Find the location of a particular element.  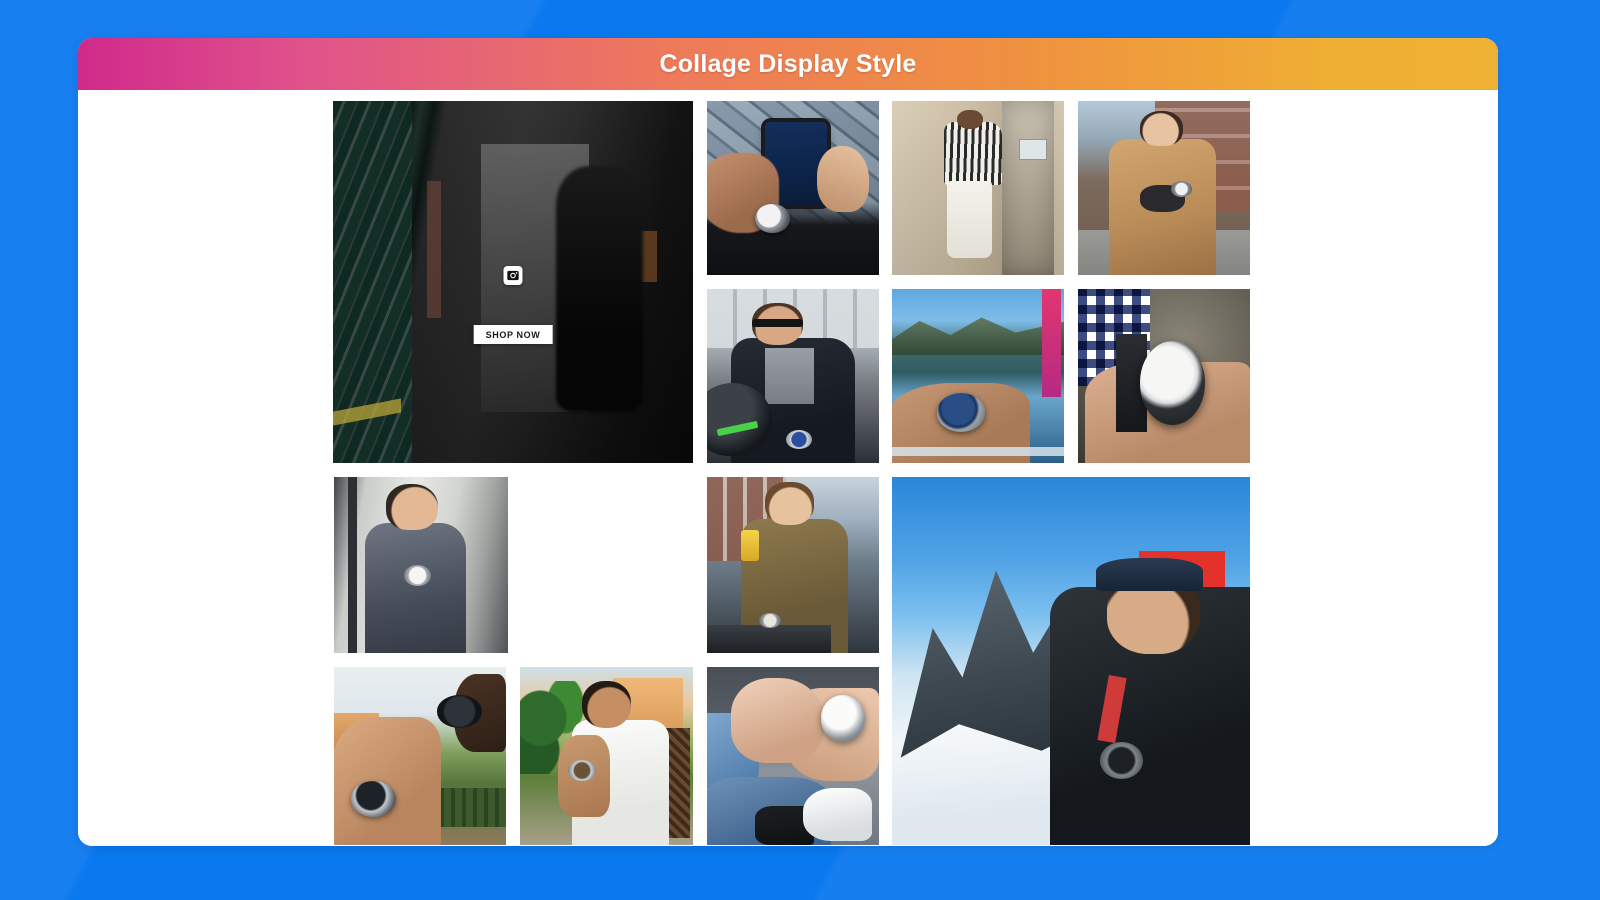

card-header: Collage Display Style is located at coordinates (788, 64).